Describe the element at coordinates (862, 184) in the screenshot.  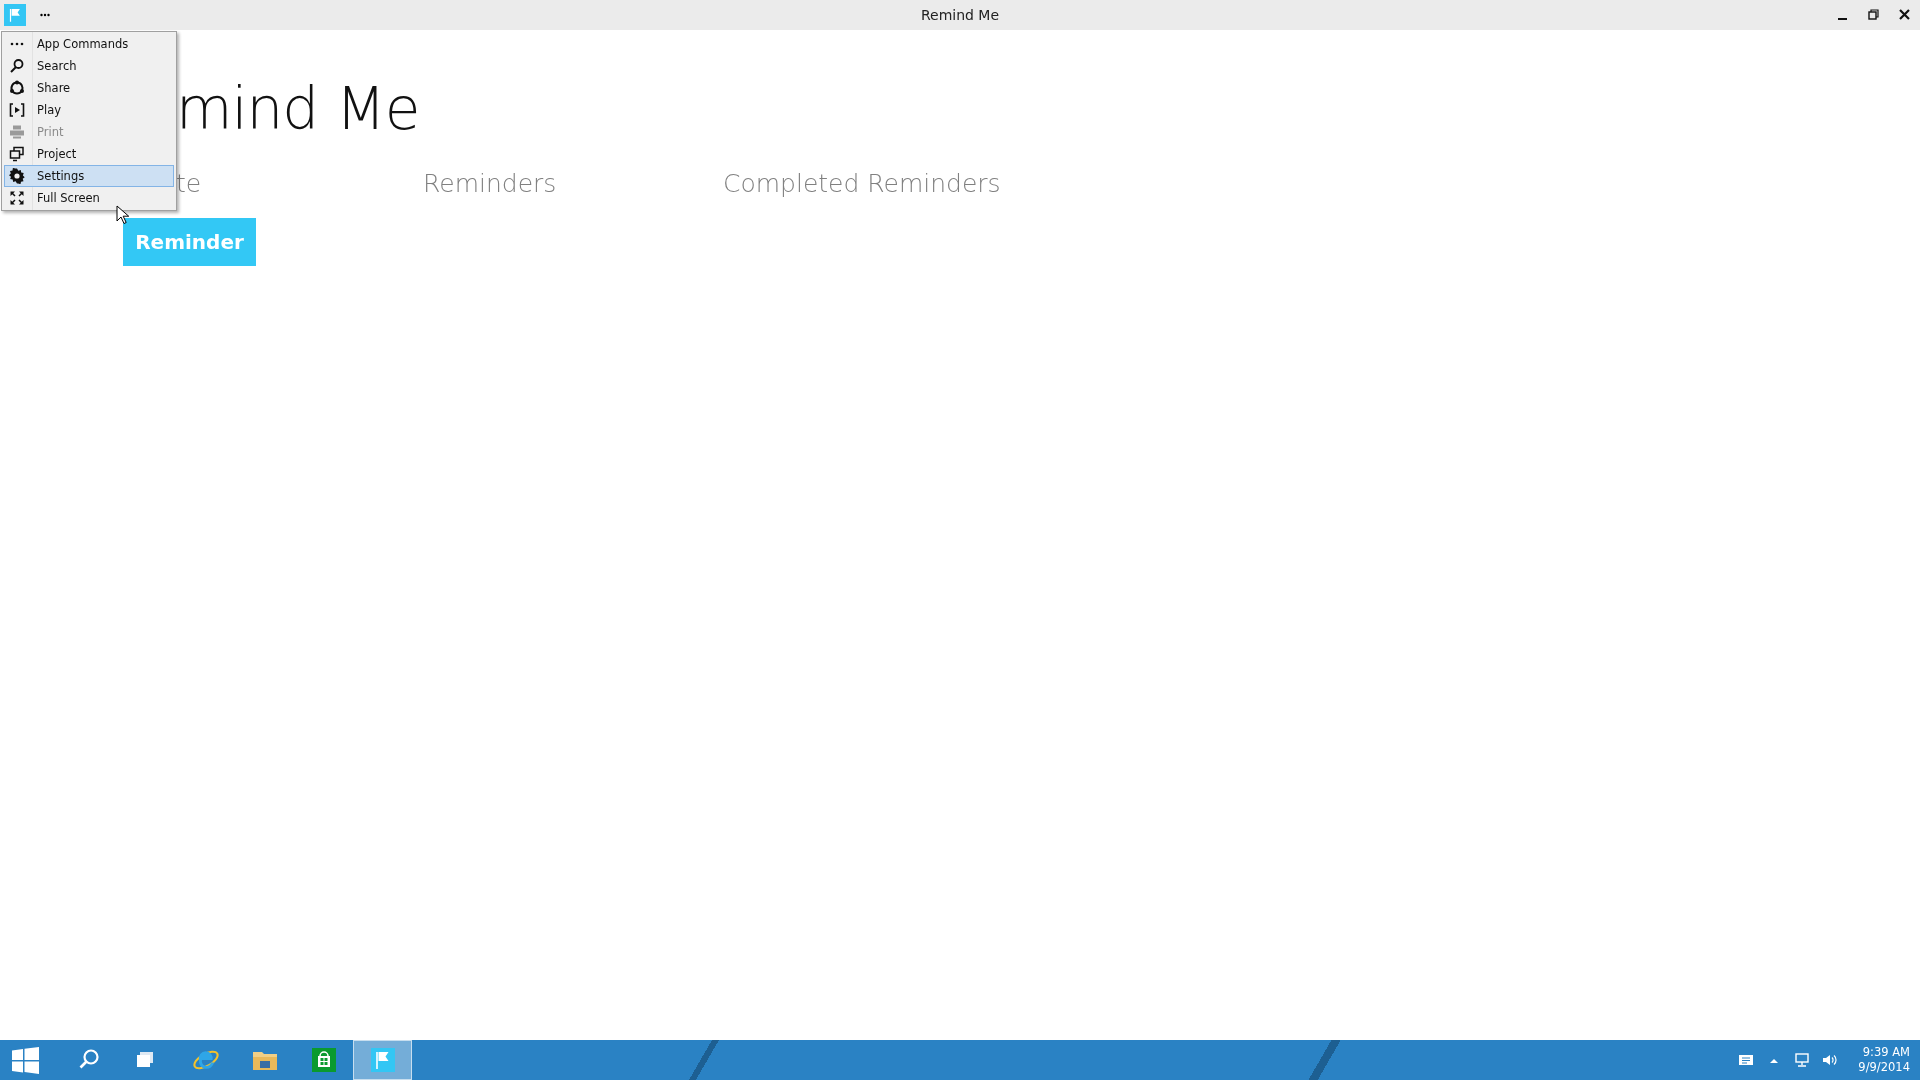
I see `pivot-tab: Completed Reminders` at that location.